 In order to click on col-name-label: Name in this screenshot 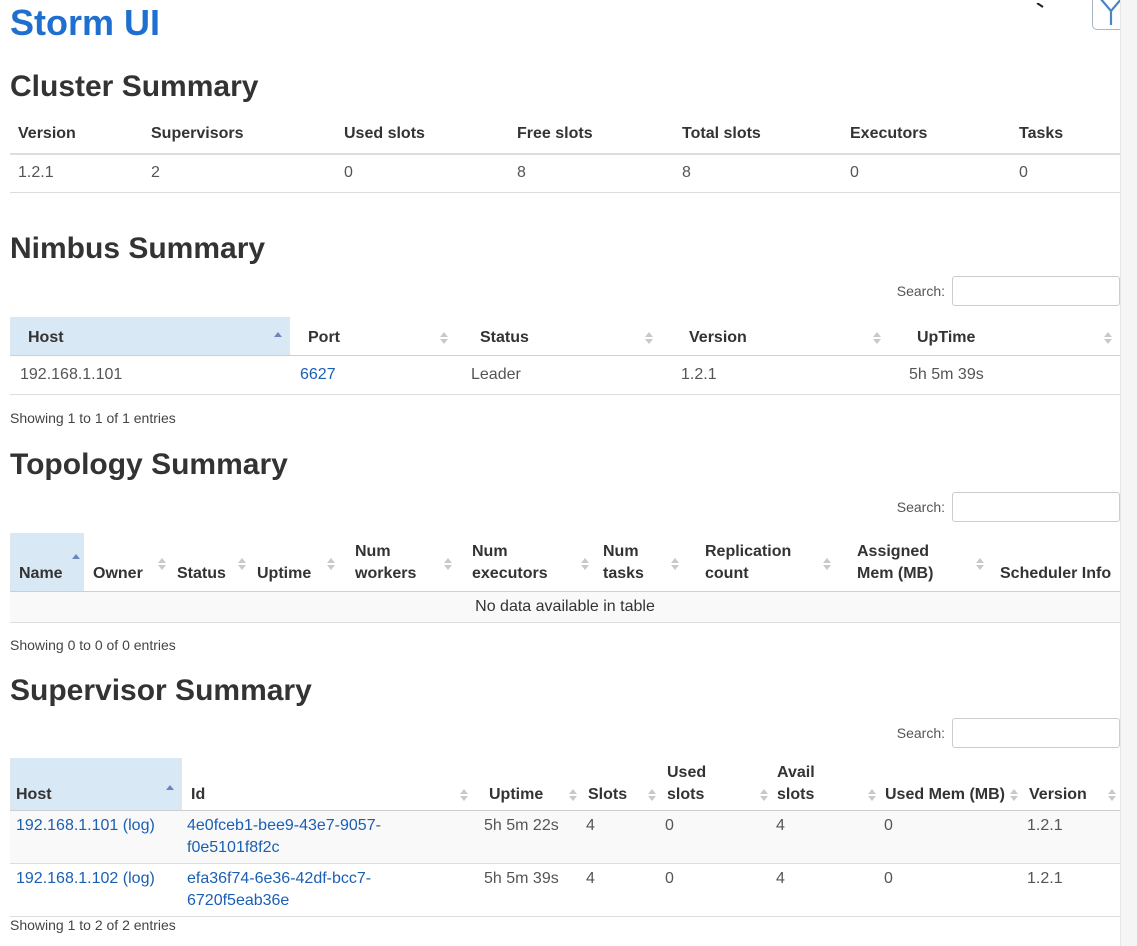, I will do `click(41, 573)`.